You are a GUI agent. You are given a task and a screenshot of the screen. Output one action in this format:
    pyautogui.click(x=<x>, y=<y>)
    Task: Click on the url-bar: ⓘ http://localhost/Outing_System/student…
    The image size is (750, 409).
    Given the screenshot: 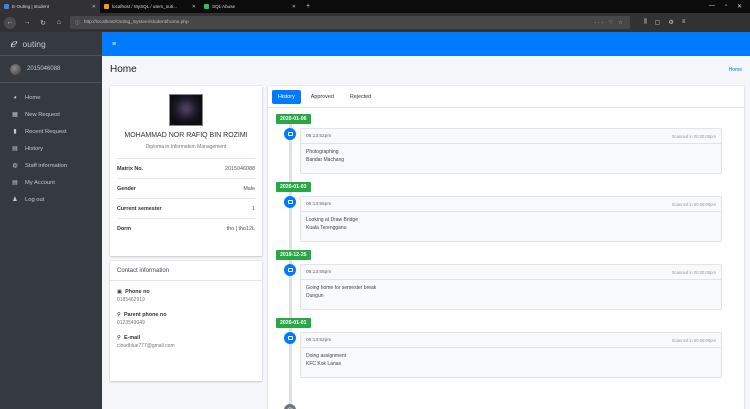 What is the action you would take?
    pyautogui.click(x=350, y=22)
    